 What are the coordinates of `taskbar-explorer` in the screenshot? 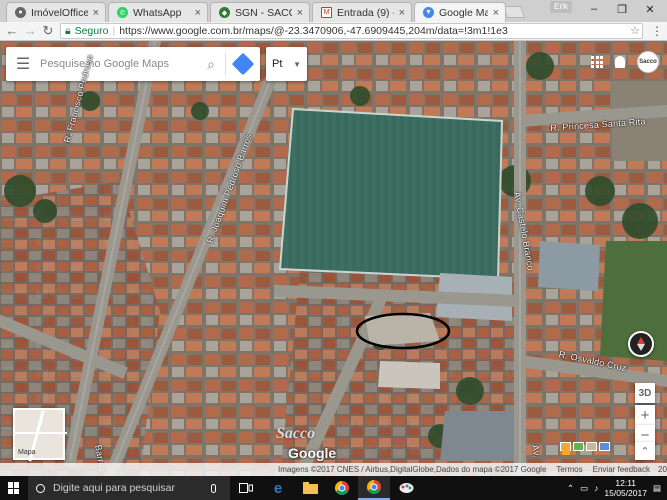 It's located at (310, 488).